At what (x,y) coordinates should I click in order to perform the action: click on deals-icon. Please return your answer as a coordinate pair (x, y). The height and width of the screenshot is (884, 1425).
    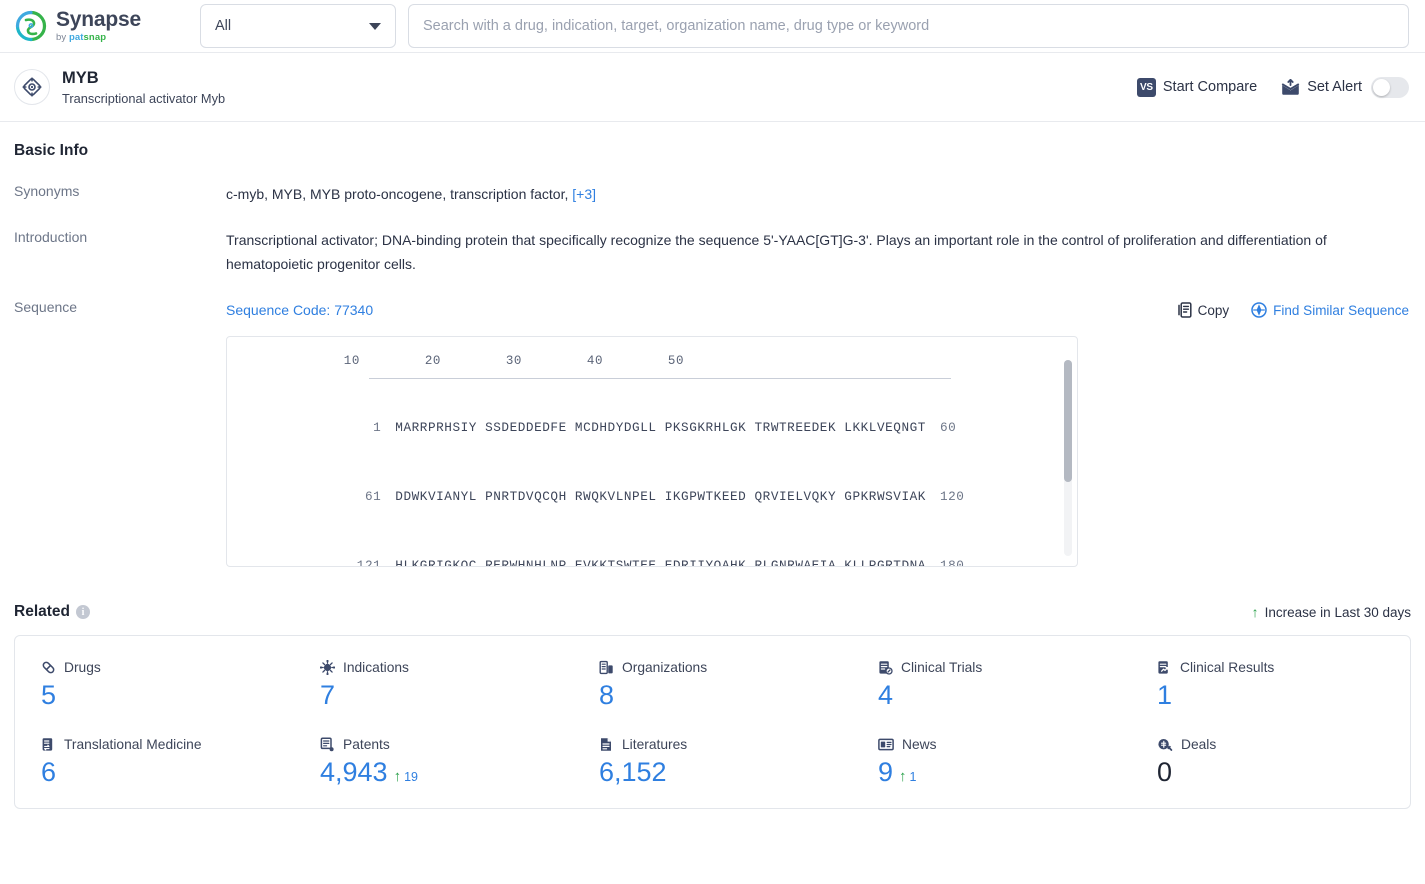
    Looking at the image, I should click on (1165, 744).